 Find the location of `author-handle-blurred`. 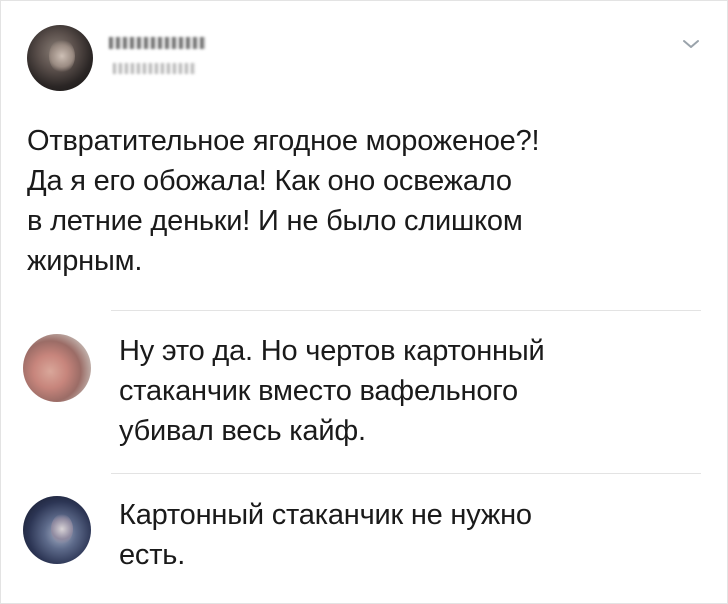

author-handle-blurred is located at coordinates (154, 68).